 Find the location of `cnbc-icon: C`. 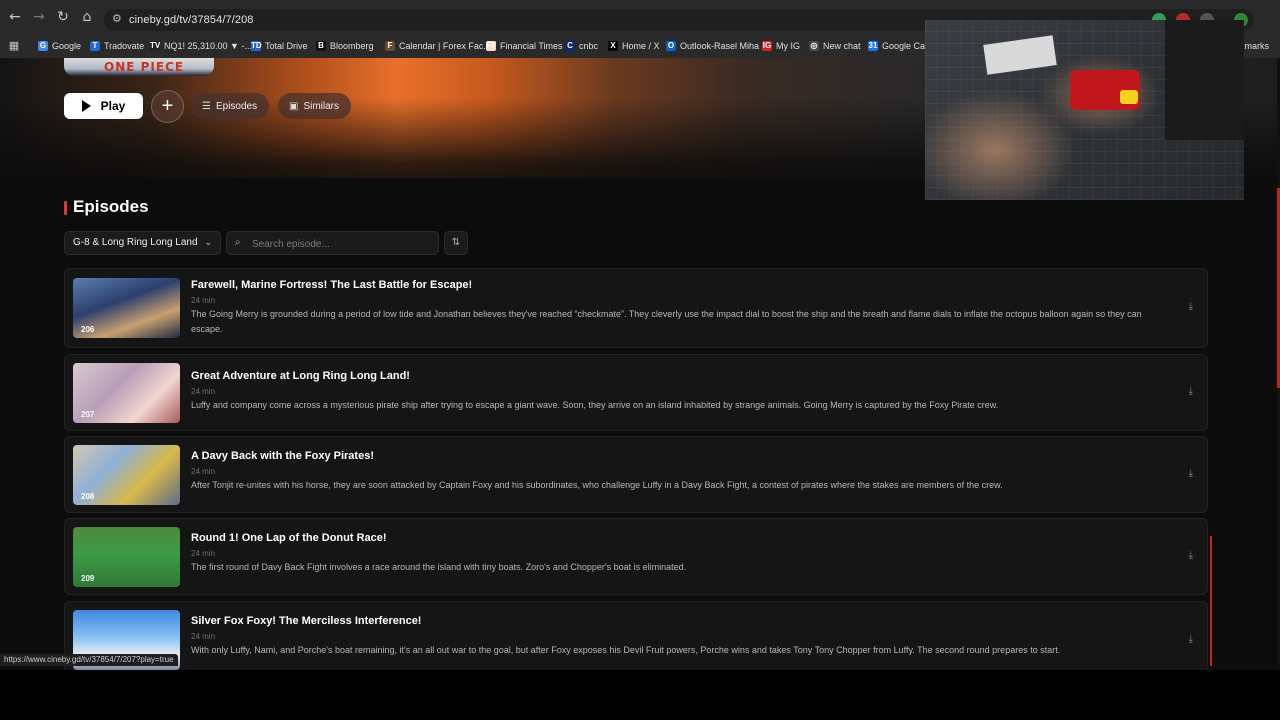

cnbc-icon: C is located at coordinates (570, 46).